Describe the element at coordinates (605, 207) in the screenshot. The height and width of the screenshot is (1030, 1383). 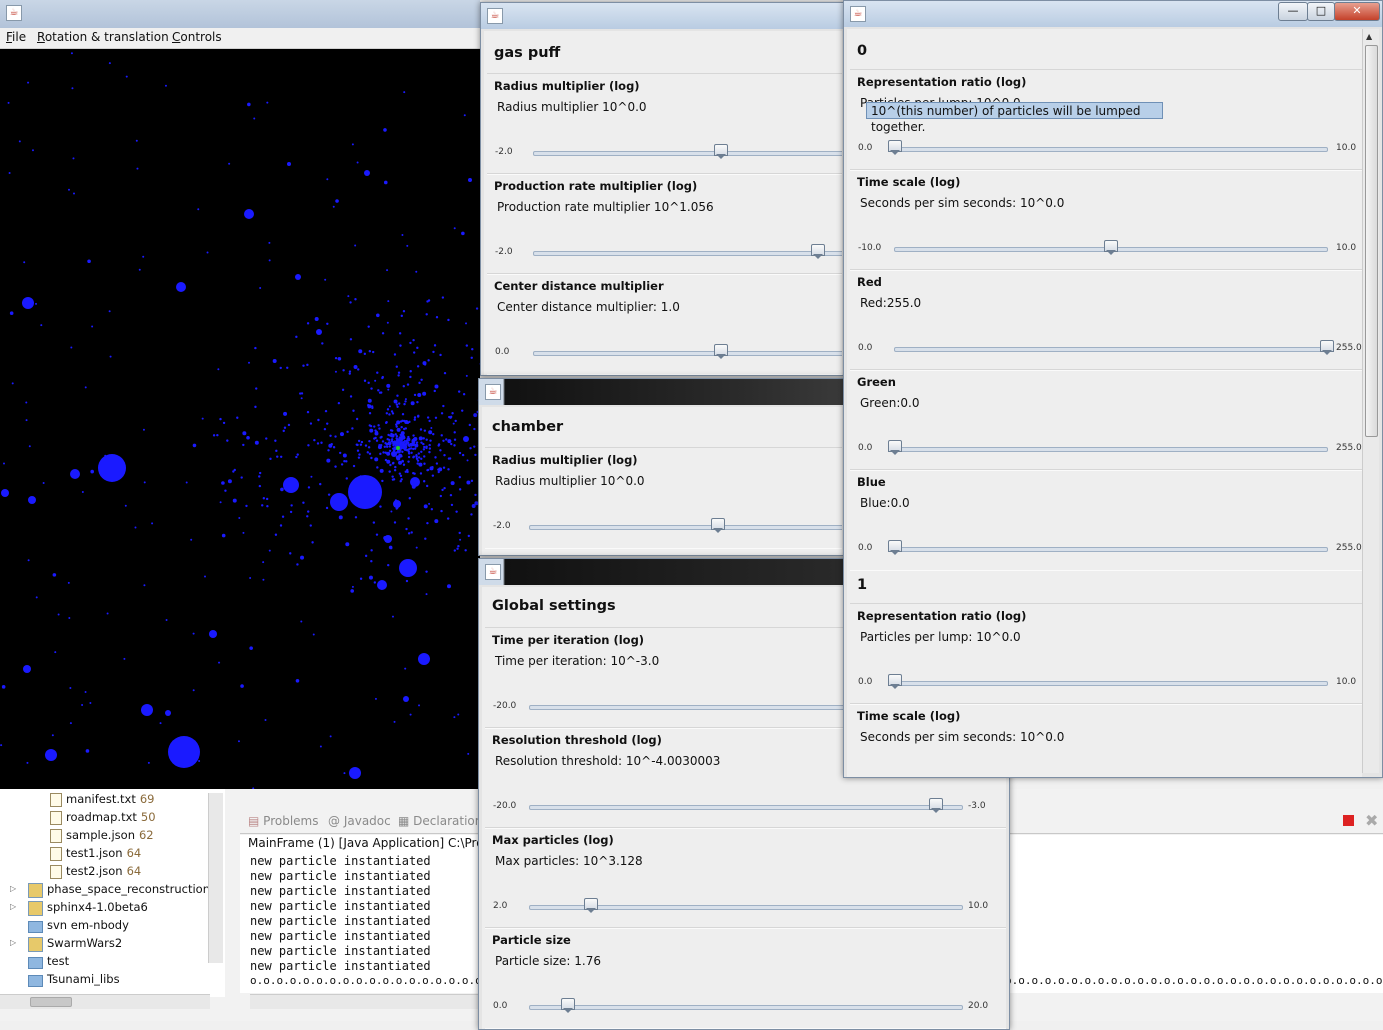
I see `parameter-value: Production rate multiplier 10^1.056` at that location.